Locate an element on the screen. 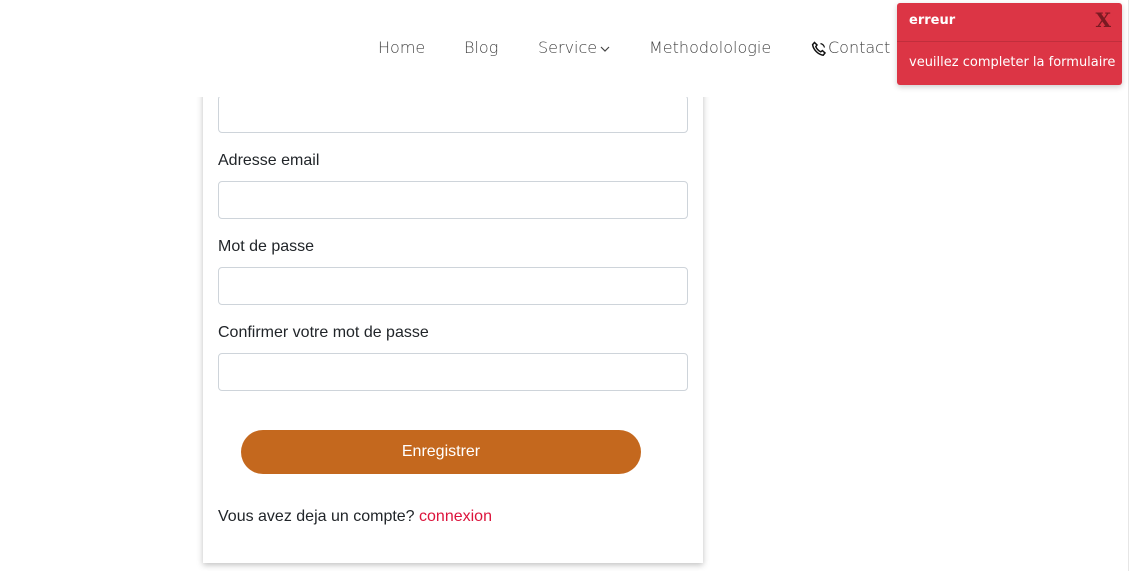 The image size is (1129, 571). chevron-down-icon is located at coordinates (605, 49).